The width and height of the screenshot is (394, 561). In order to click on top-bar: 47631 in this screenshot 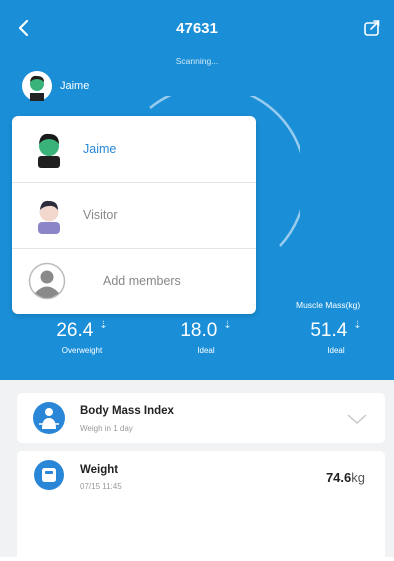, I will do `click(197, 29)`.